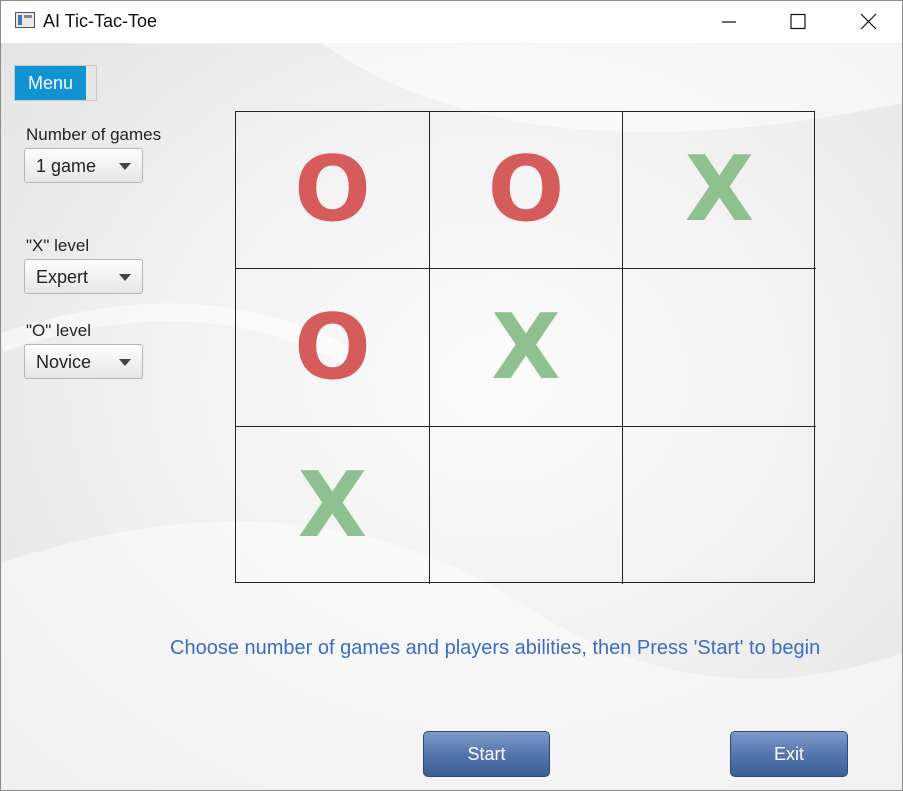 This screenshot has height=791, width=903. What do you see at coordinates (58, 245) in the screenshot?
I see `x-level-label: "X" level` at bounding box center [58, 245].